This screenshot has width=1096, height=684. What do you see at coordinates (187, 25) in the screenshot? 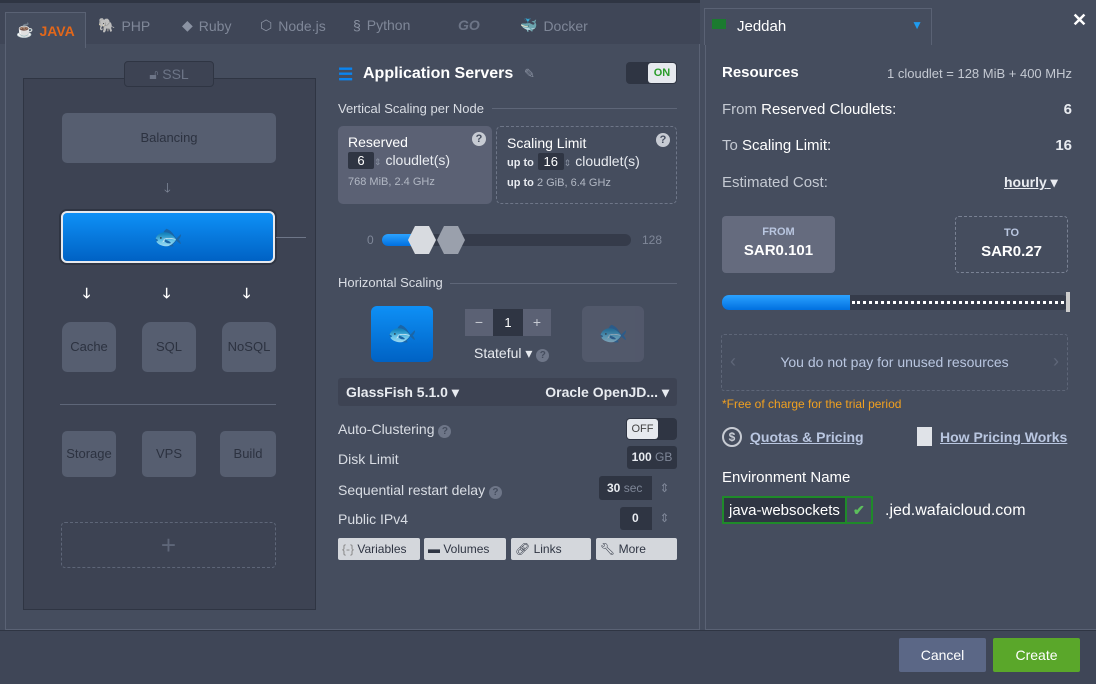
I see `ruby-icon: ◆` at bounding box center [187, 25].